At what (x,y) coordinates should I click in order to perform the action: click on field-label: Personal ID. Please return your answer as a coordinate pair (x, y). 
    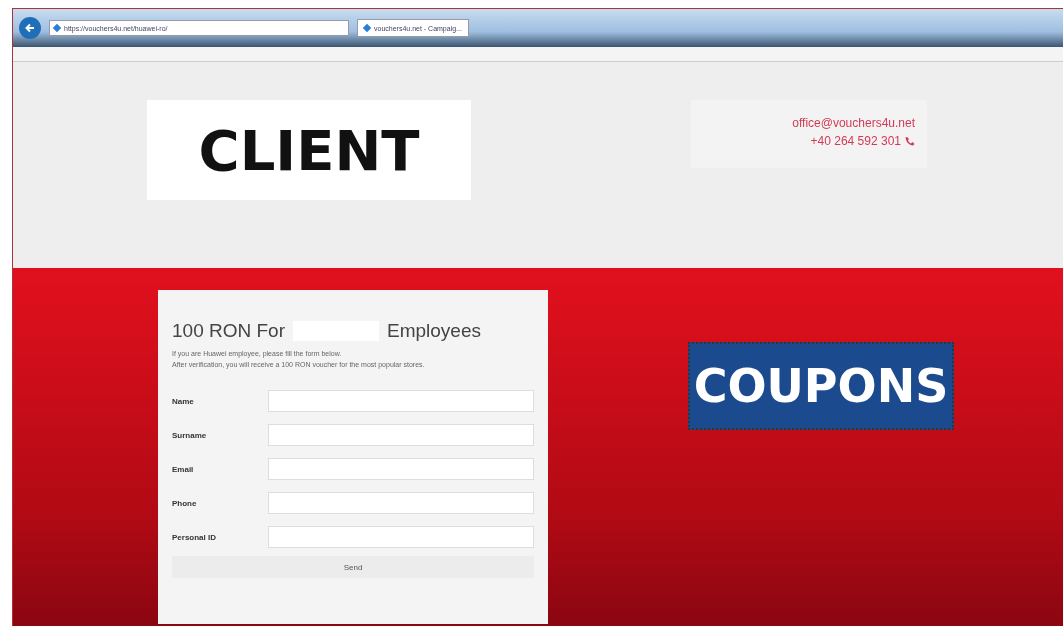
    Looking at the image, I should click on (194, 537).